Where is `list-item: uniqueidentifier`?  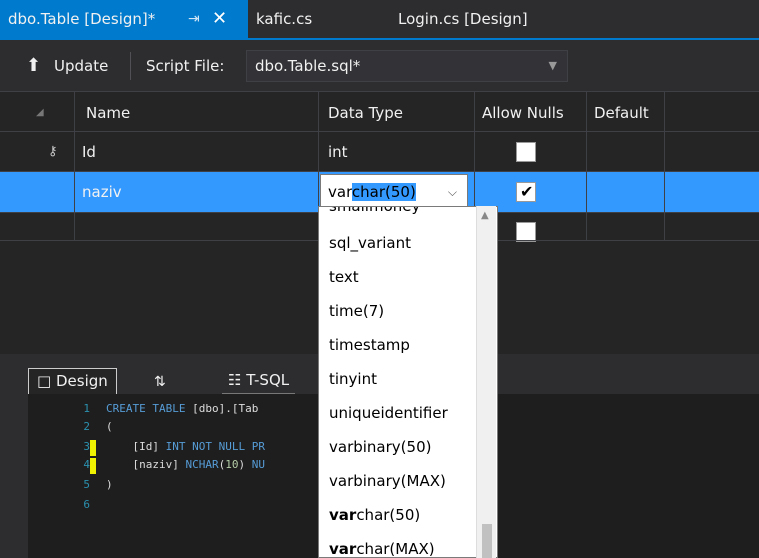
list-item: uniqueidentifier is located at coordinates (388, 413).